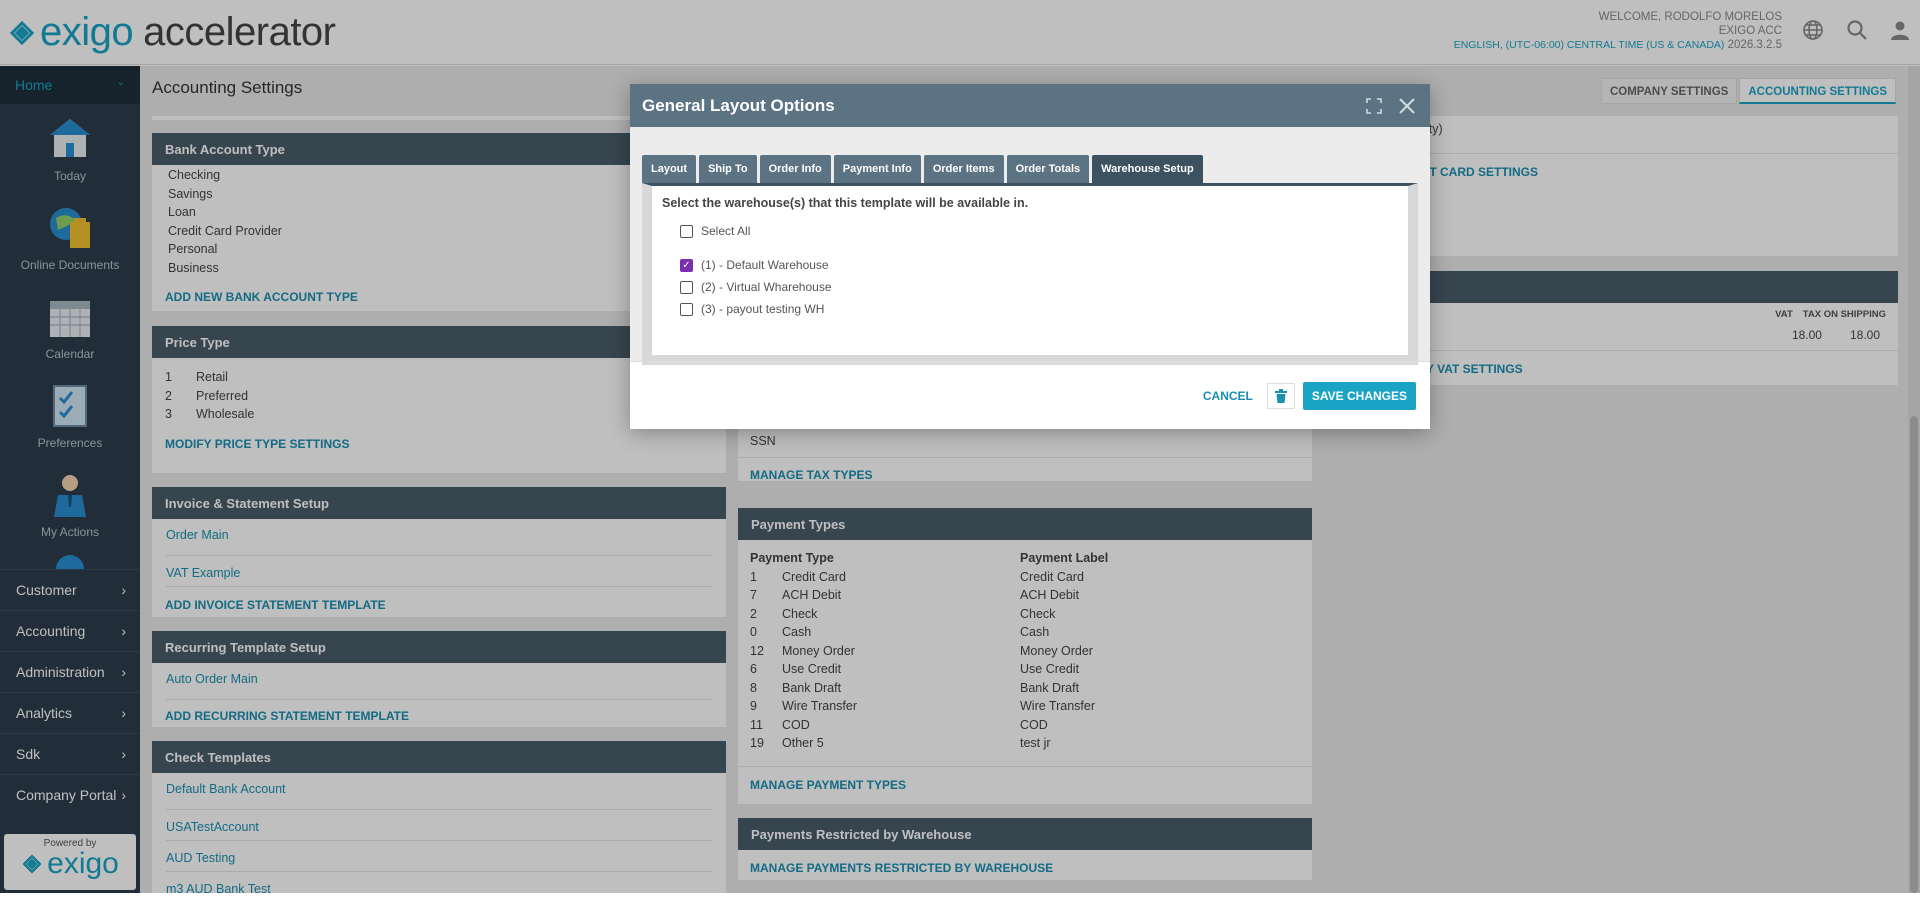  What do you see at coordinates (1048, 169) in the screenshot?
I see `tab-order-totals: Order Totals` at bounding box center [1048, 169].